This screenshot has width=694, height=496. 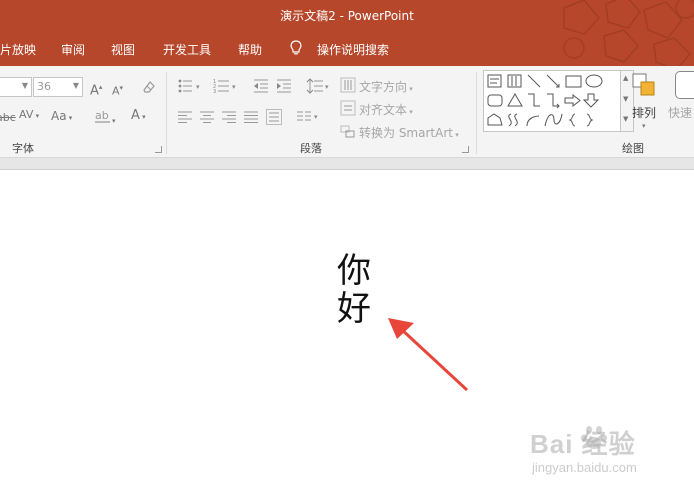 What do you see at coordinates (465, 149) in the screenshot?
I see `paragraph-dialog-launcher` at bounding box center [465, 149].